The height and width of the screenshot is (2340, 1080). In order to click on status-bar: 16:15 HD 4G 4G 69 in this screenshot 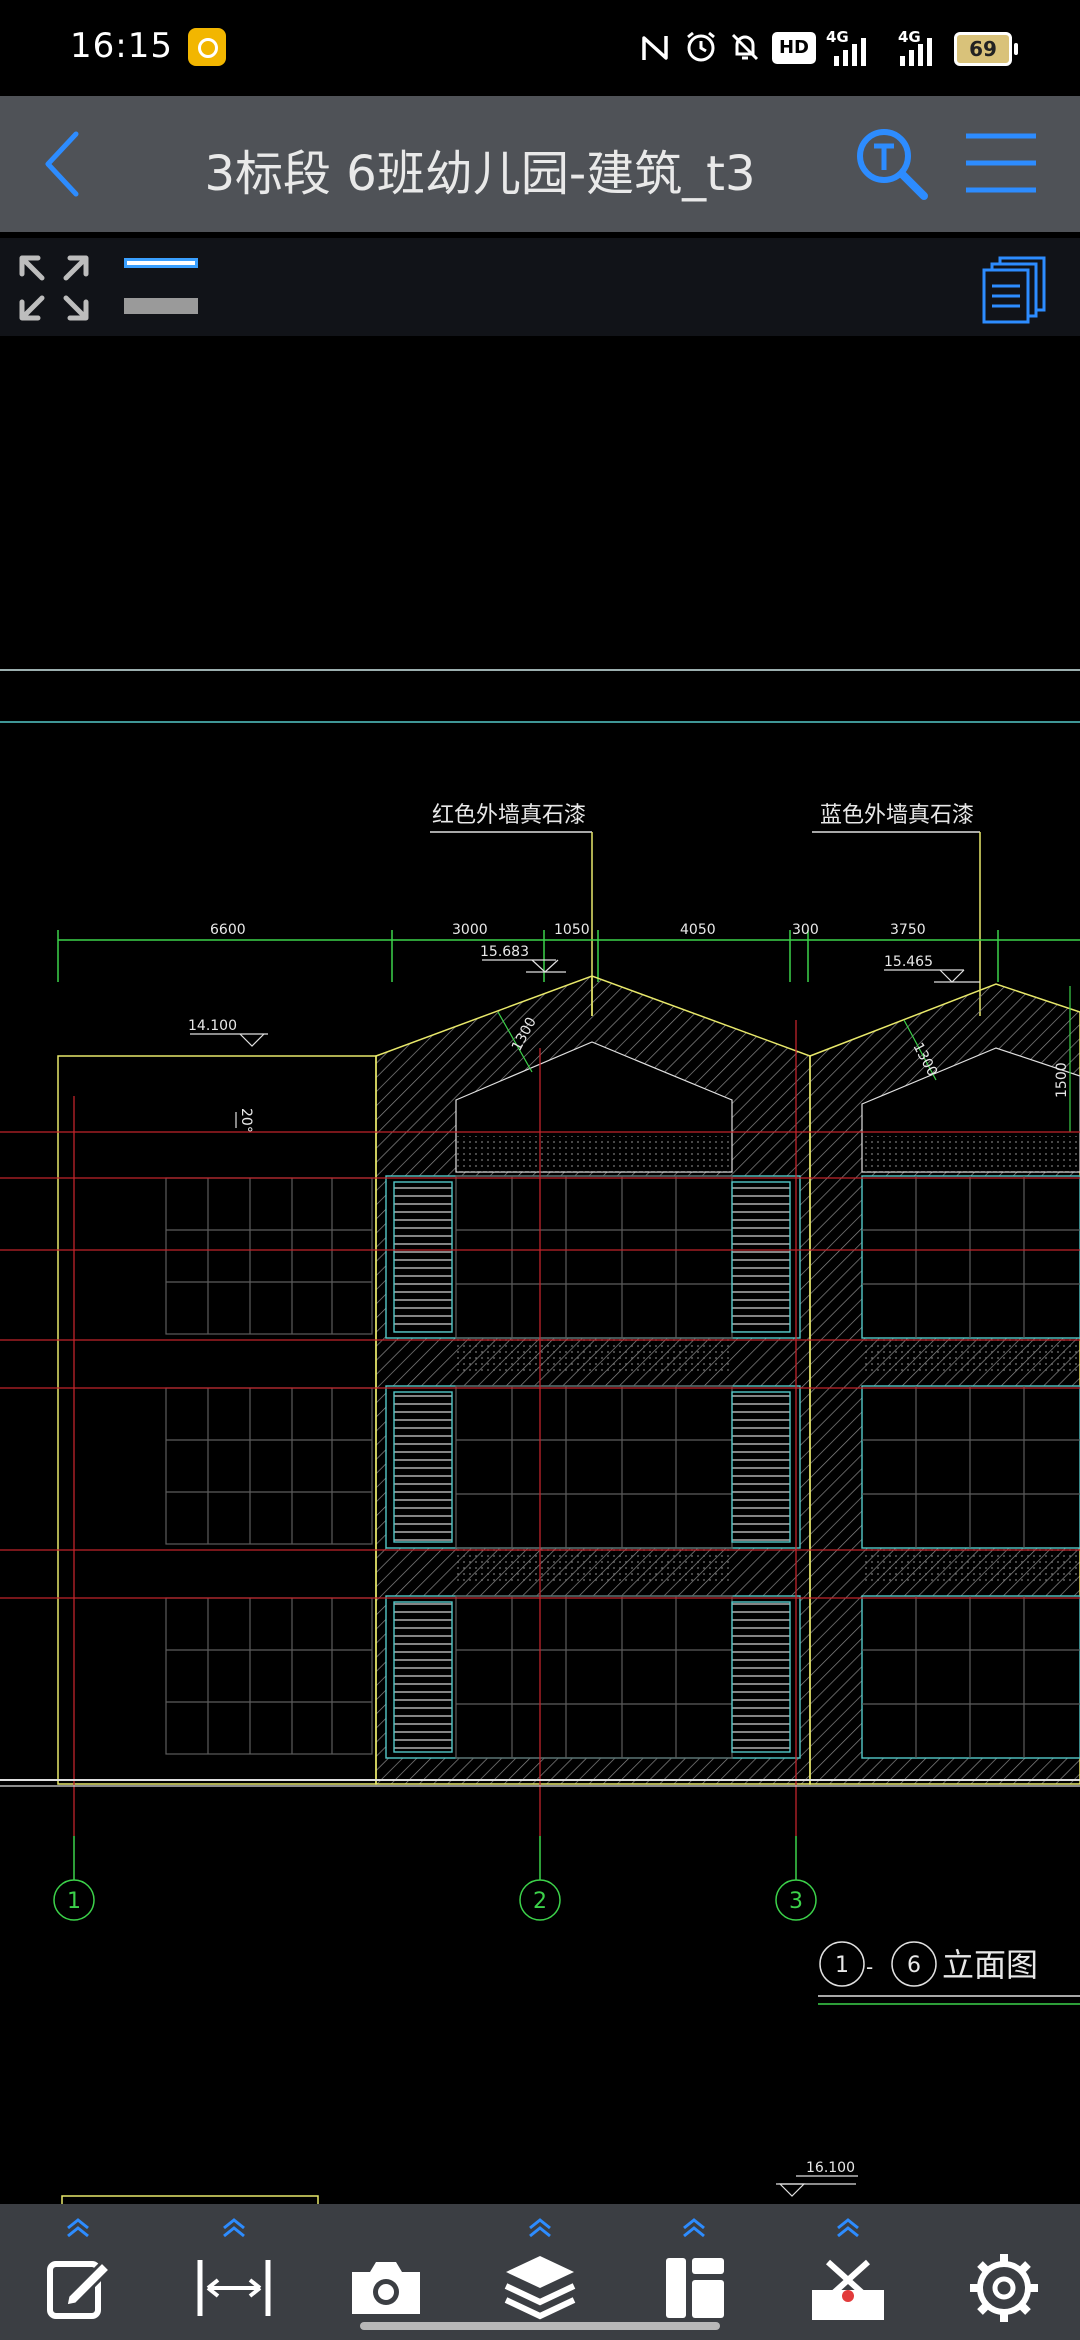, I will do `click(540, 48)`.